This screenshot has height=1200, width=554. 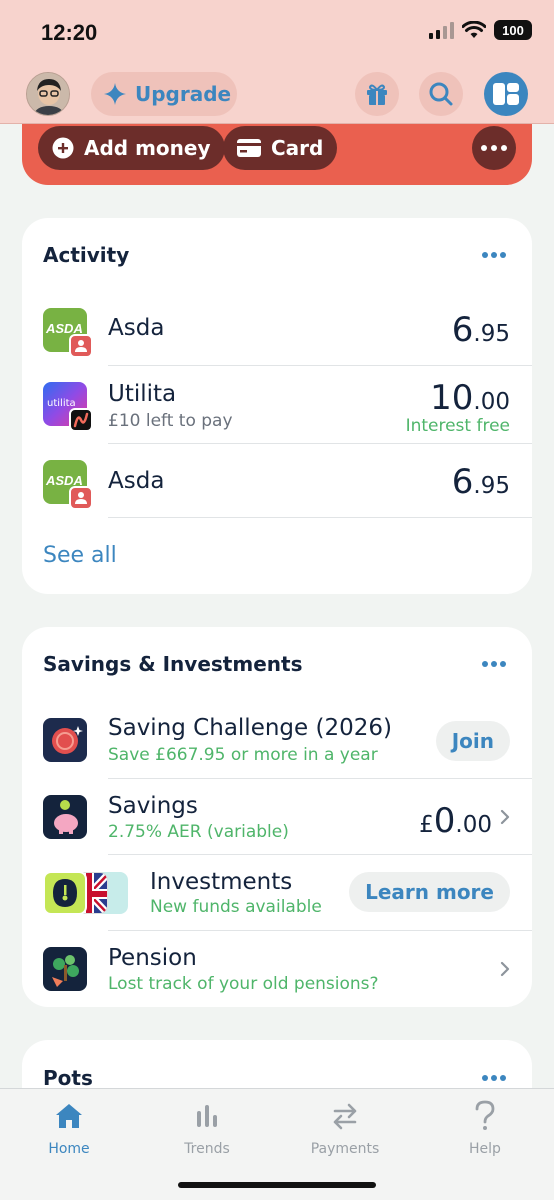 I want to click on upgrade-button: Upgrade, so click(x=164, y=94).